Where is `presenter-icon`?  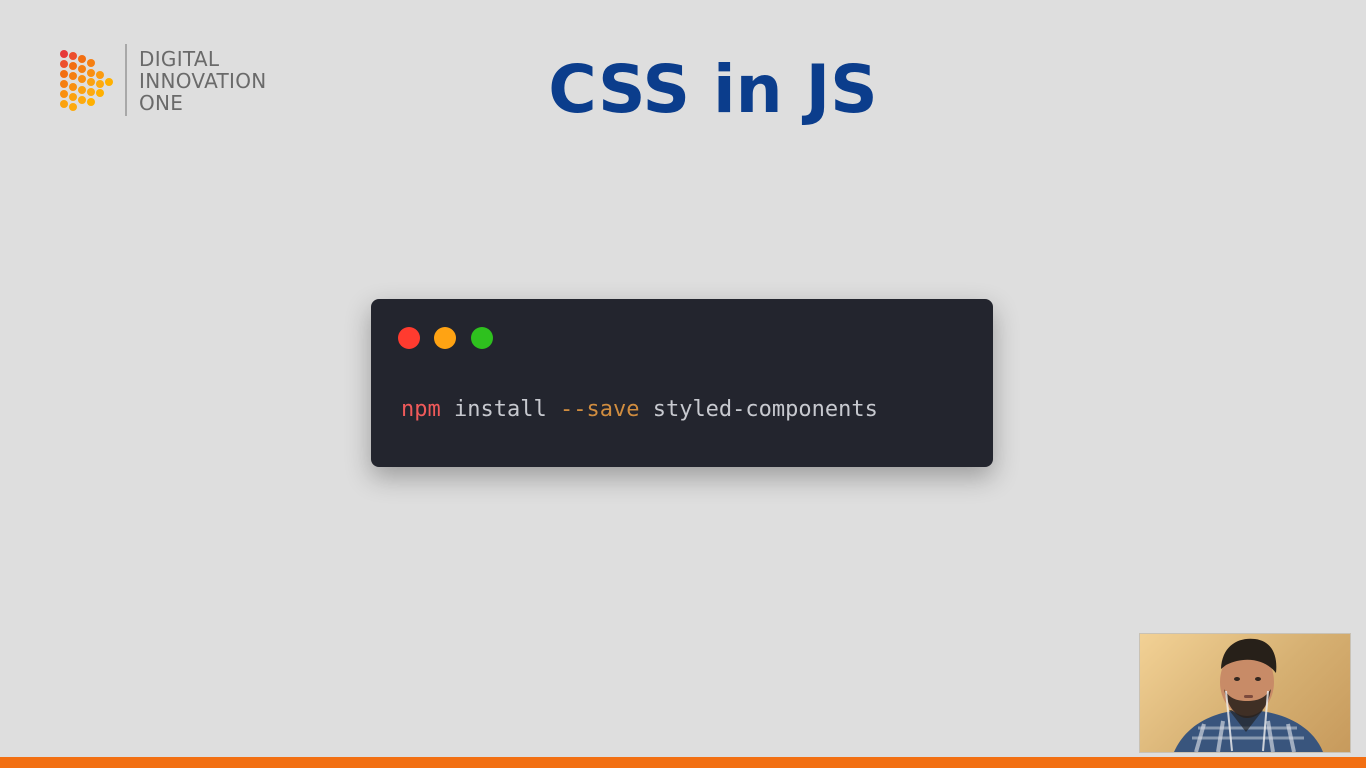 presenter-icon is located at coordinates (1248, 695).